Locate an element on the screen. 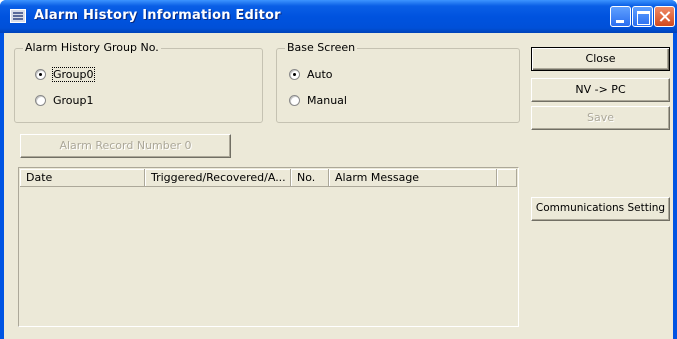 The height and width of the screenshot is (339, 677). radio-group0-label: Group0 is located at coordinates (73, 74).